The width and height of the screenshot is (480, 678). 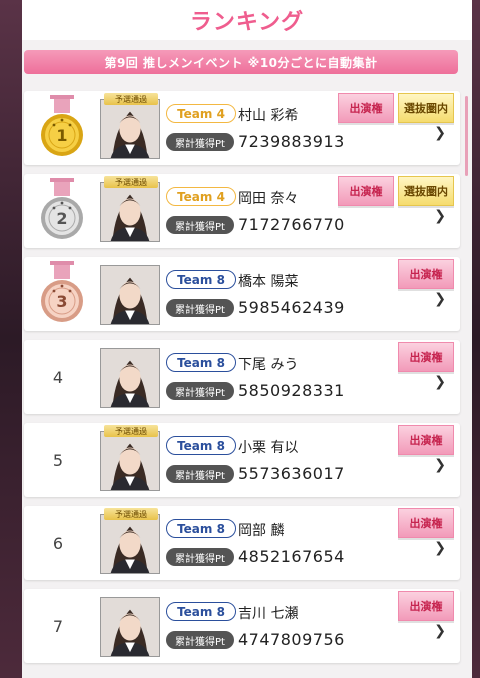 What do you see at coordinates (61, 218) in the screenshot?
I see `medal-rank: 2` at bounding box center [61, 218].